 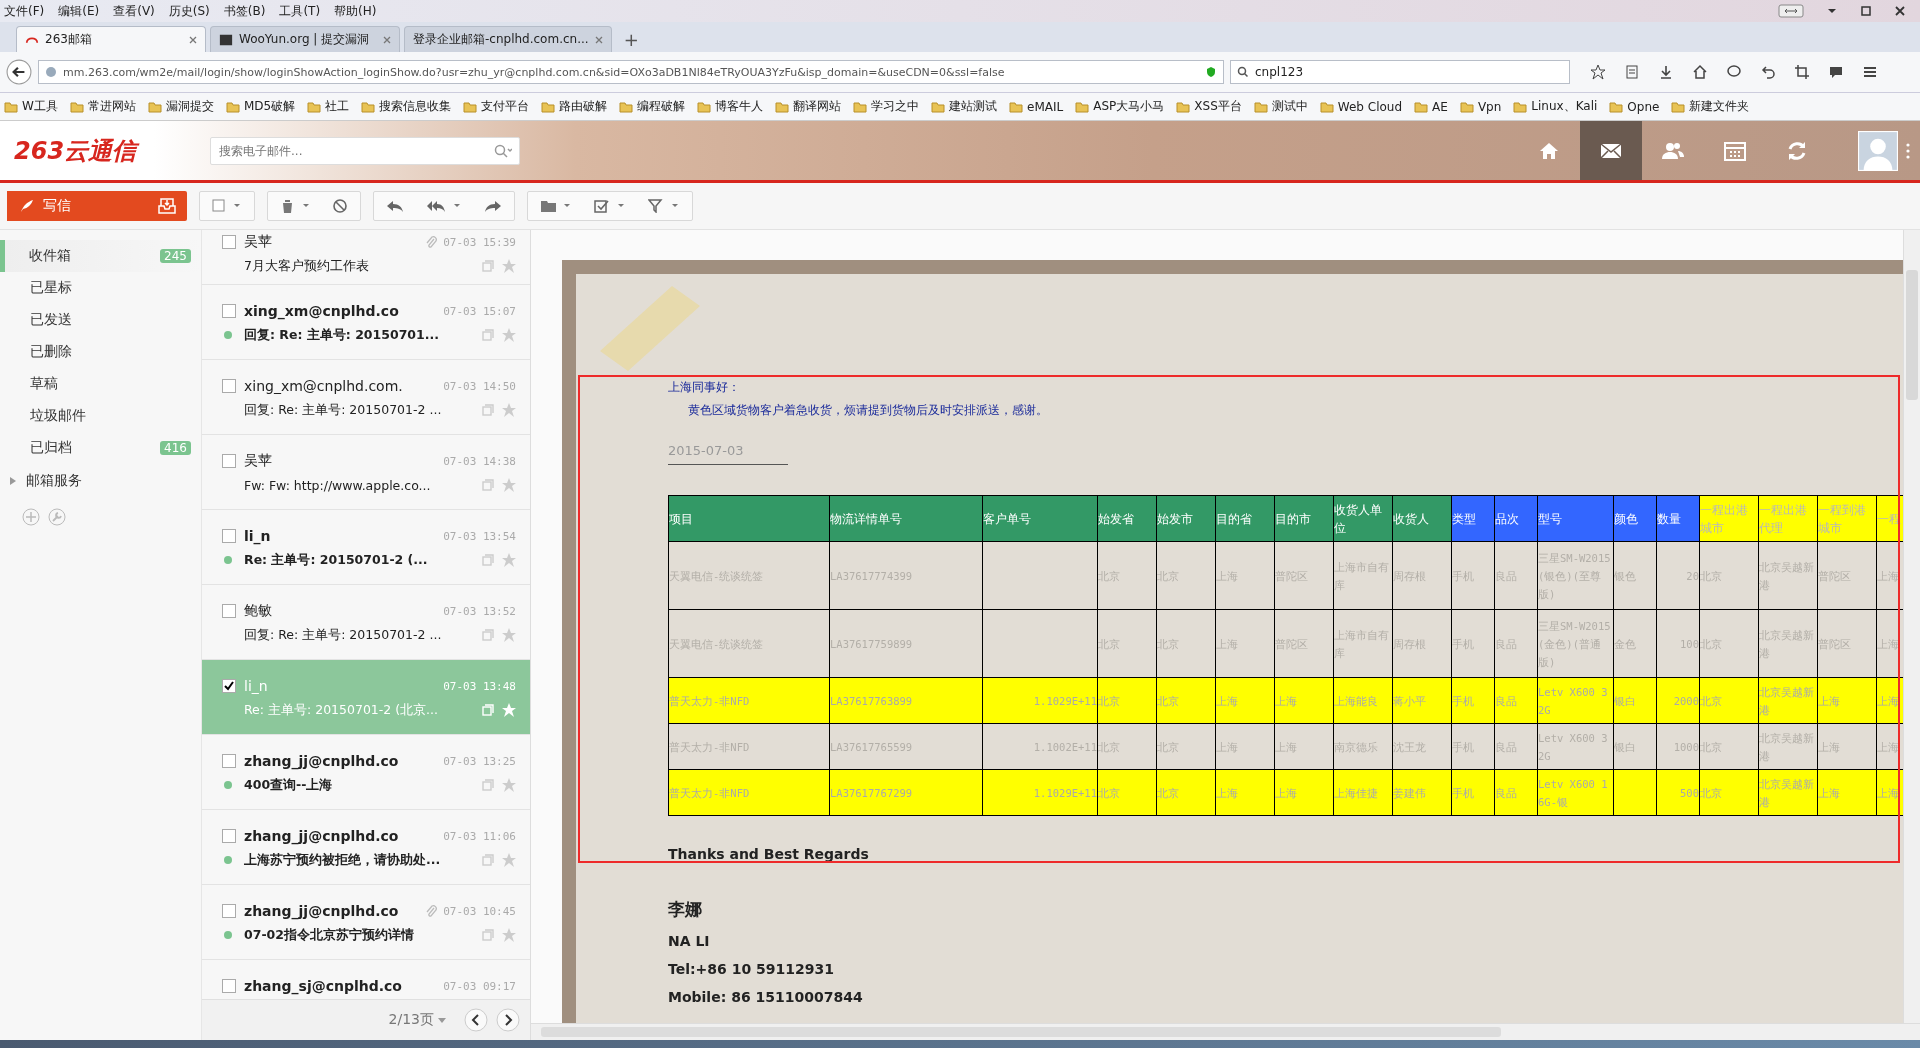 I want to click on menu-item: 帮助(H), so click(x=355, y=11).